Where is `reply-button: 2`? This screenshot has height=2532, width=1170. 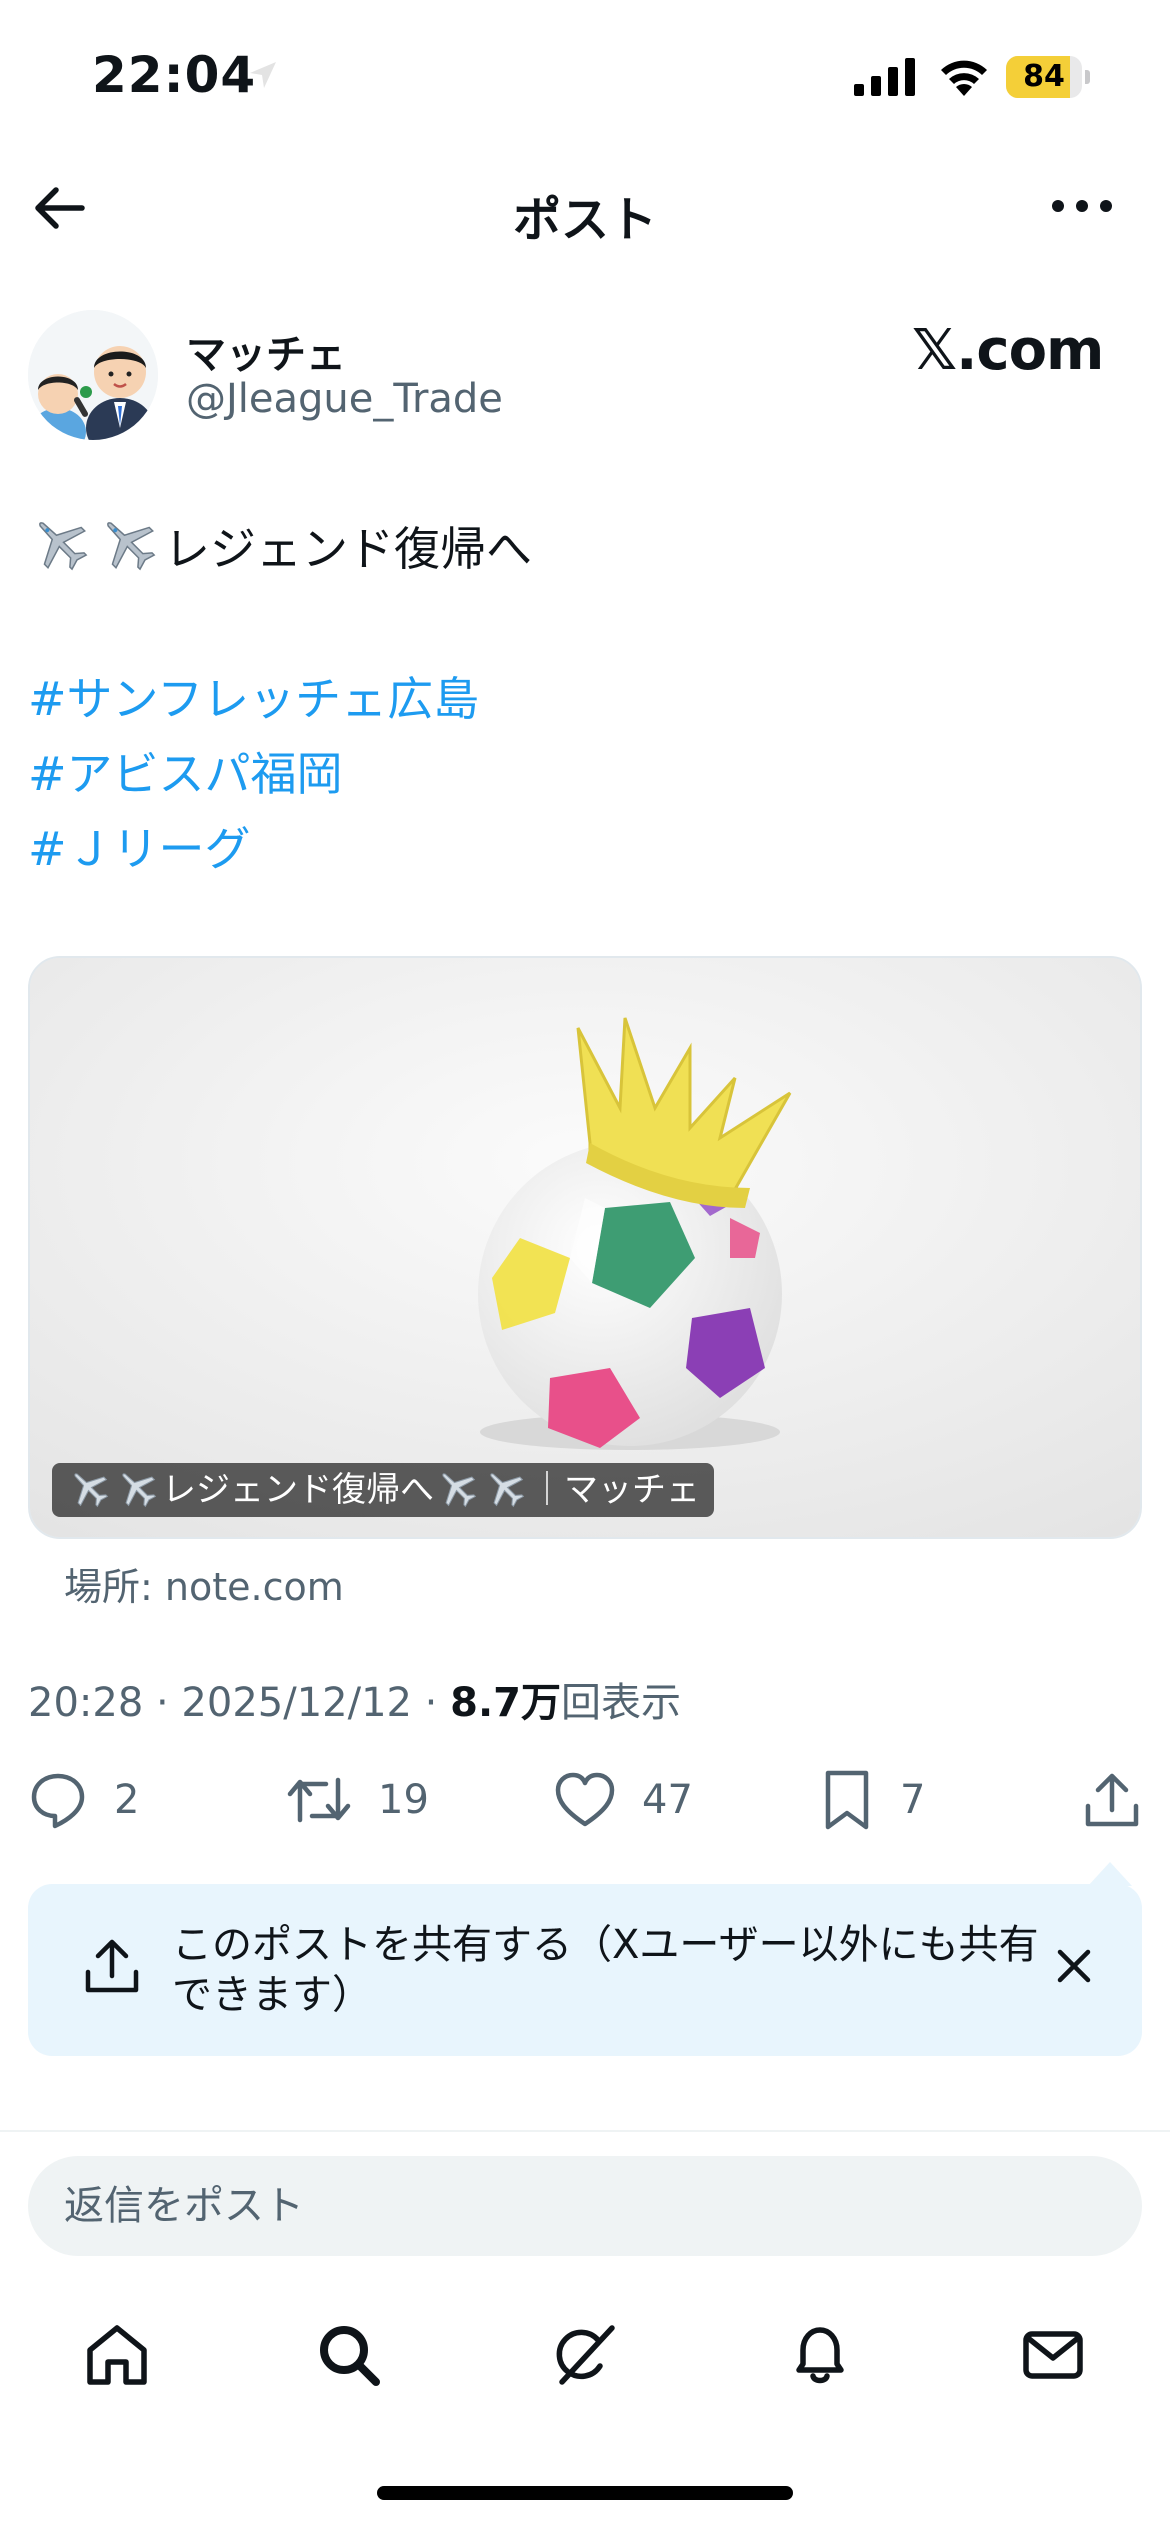 reply-button: 2 is located at coordinates (83, 1800).